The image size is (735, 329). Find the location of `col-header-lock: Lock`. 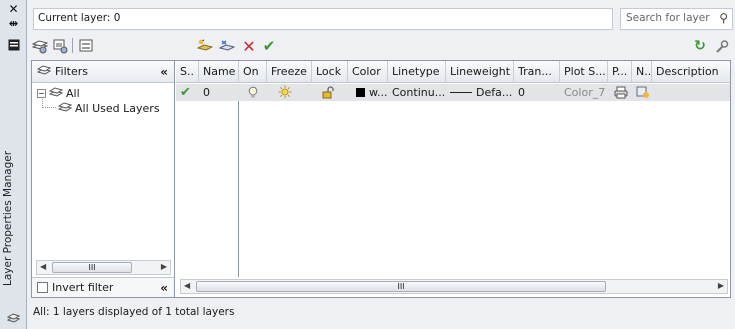

col-header-lock: Lock is located at coordinates (330, 72).